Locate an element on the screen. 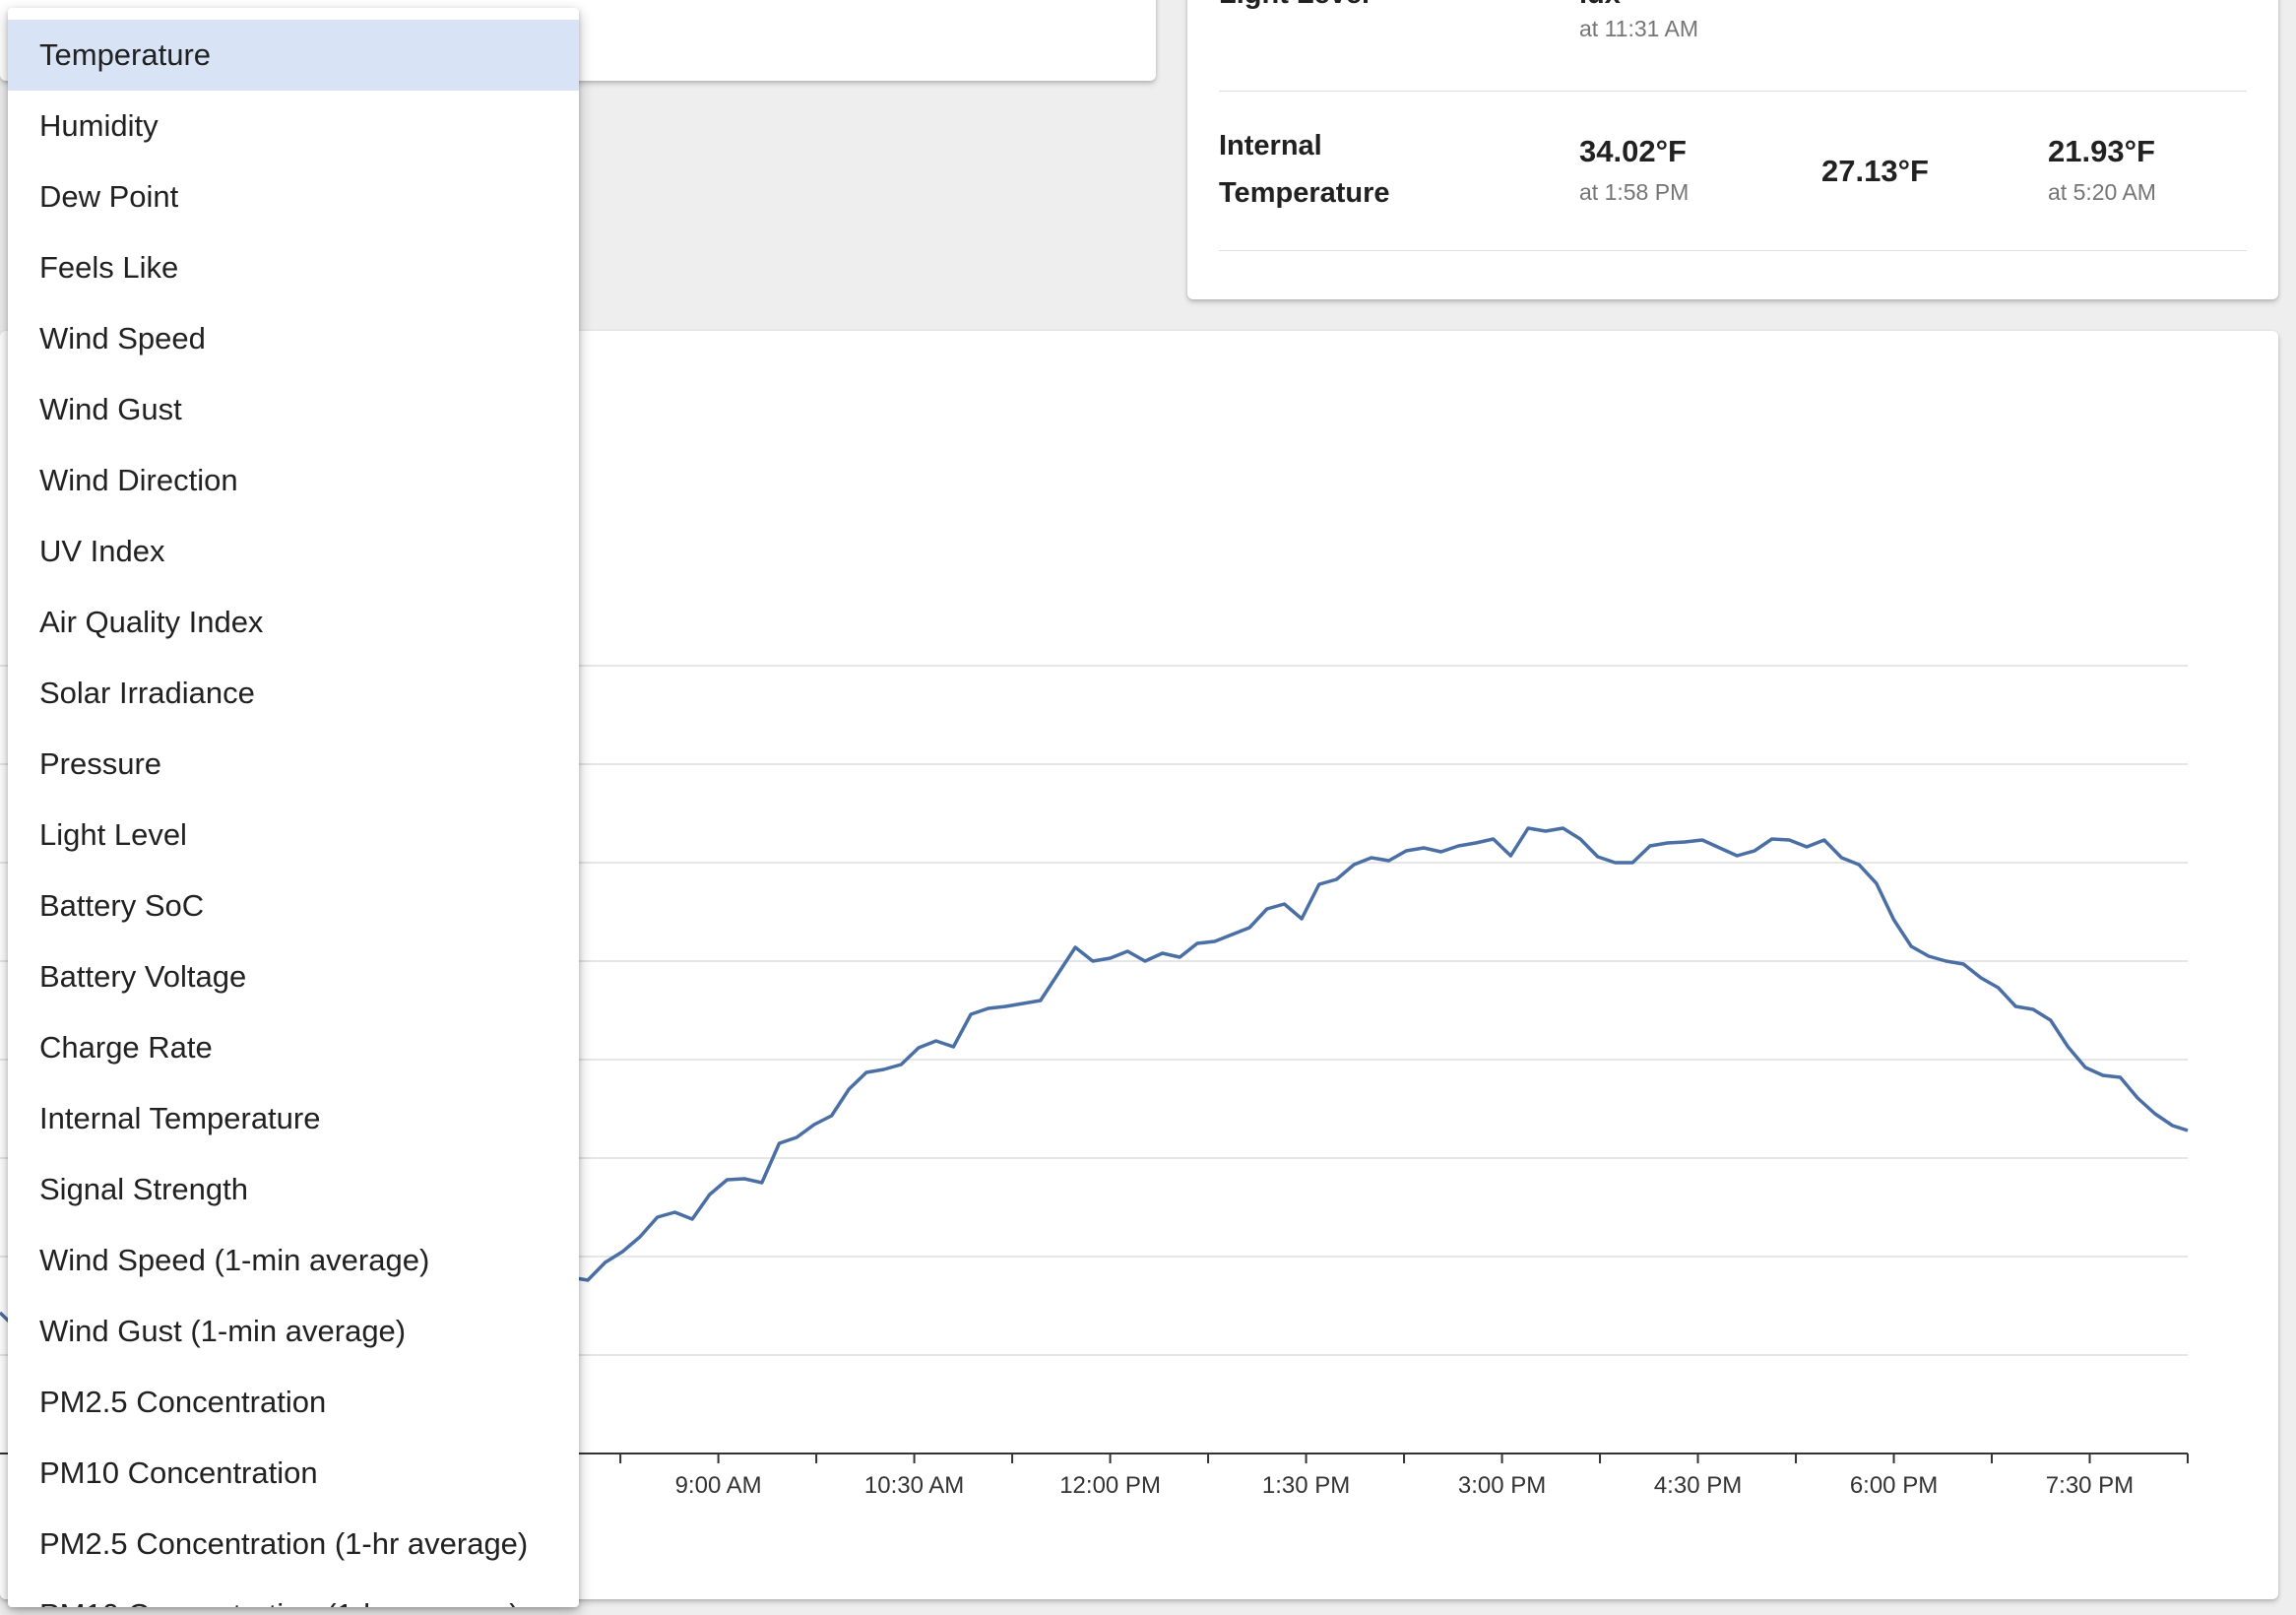 The height and width of the screenshot is (1615, 2296). x-tick-label: 10:30 AM is located at coordinates (914, 1485).